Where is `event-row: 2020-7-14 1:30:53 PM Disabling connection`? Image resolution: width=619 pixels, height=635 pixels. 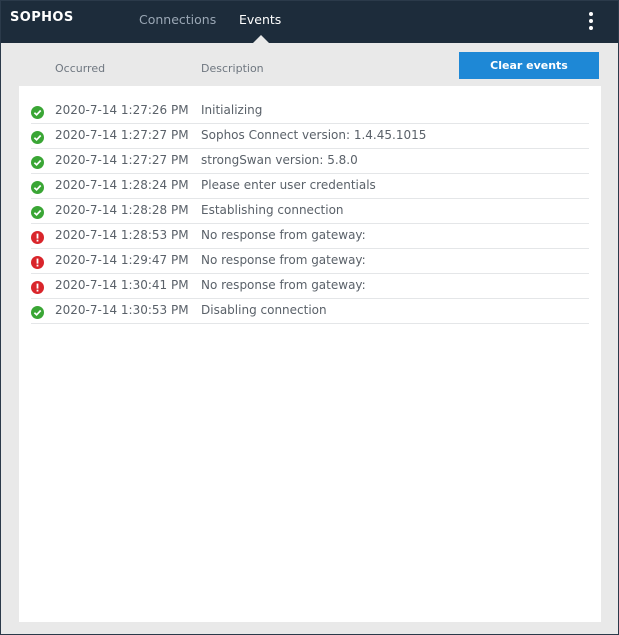 event-row: 2020-7-14 1:30:53 PM Disabling connection is located at coordinates (310, 311).